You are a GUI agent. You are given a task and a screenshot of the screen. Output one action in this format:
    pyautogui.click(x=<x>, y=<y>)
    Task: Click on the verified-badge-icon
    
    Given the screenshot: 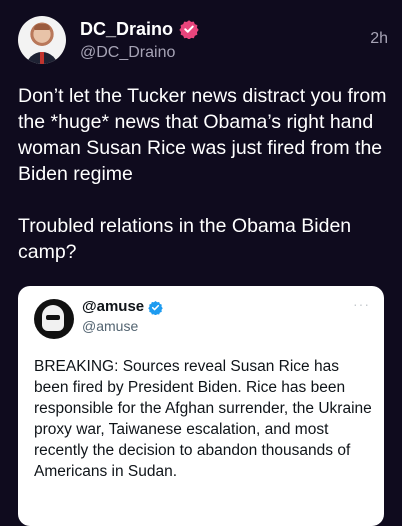 What is the action you would take?
    pyautogui.click(x=189, y=29)
    